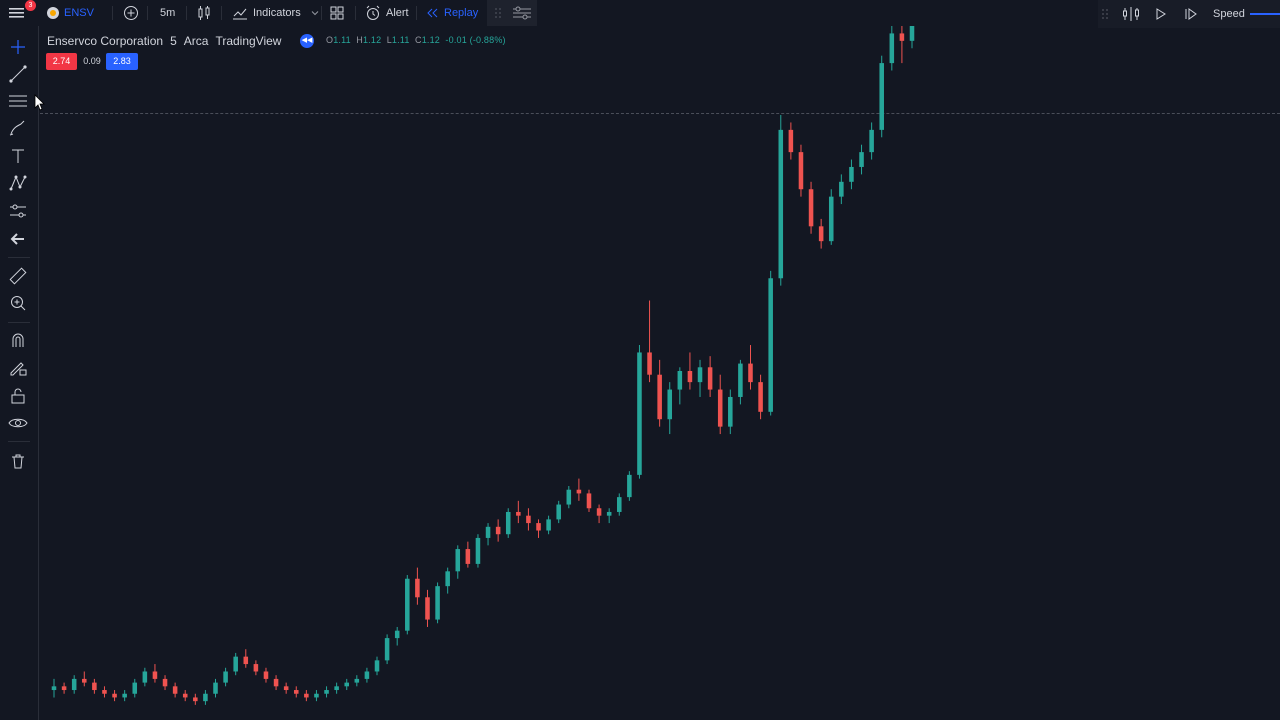 The image size is (1280, 720). What do you see at coordinates (18, 461) in the screenshot?
I see `trash-icon` at bounding box center [18, 461].